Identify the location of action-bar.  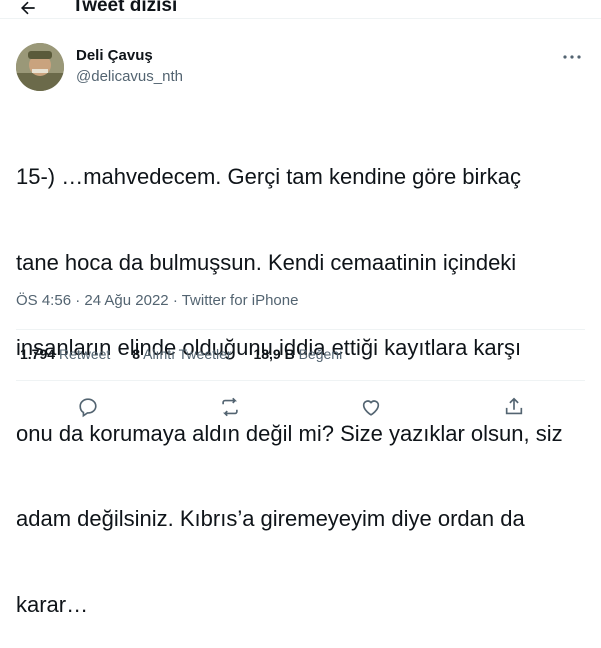
(300, 404).